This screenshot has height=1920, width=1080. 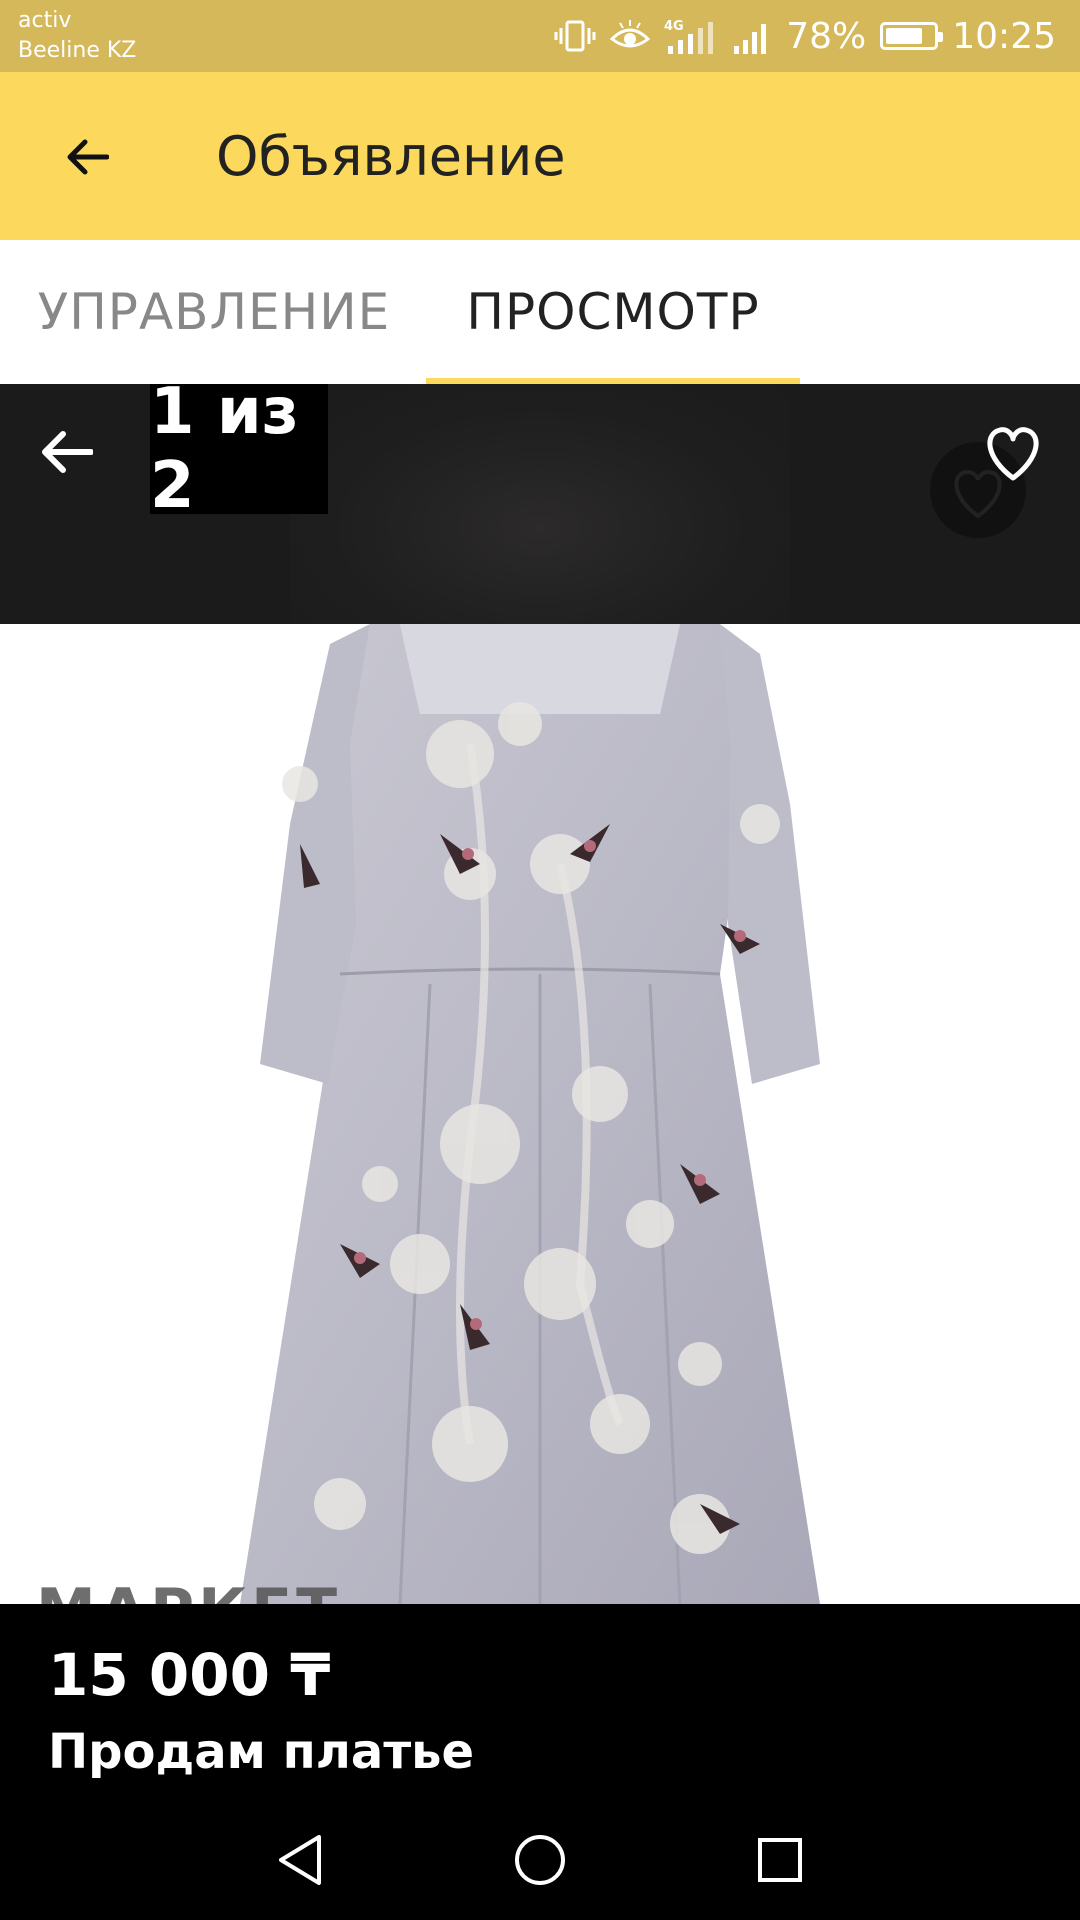 I want to click on tab-bar: УПРАВЛЕНИЕ ПРОСМОТР, so click(x=540, y=312).